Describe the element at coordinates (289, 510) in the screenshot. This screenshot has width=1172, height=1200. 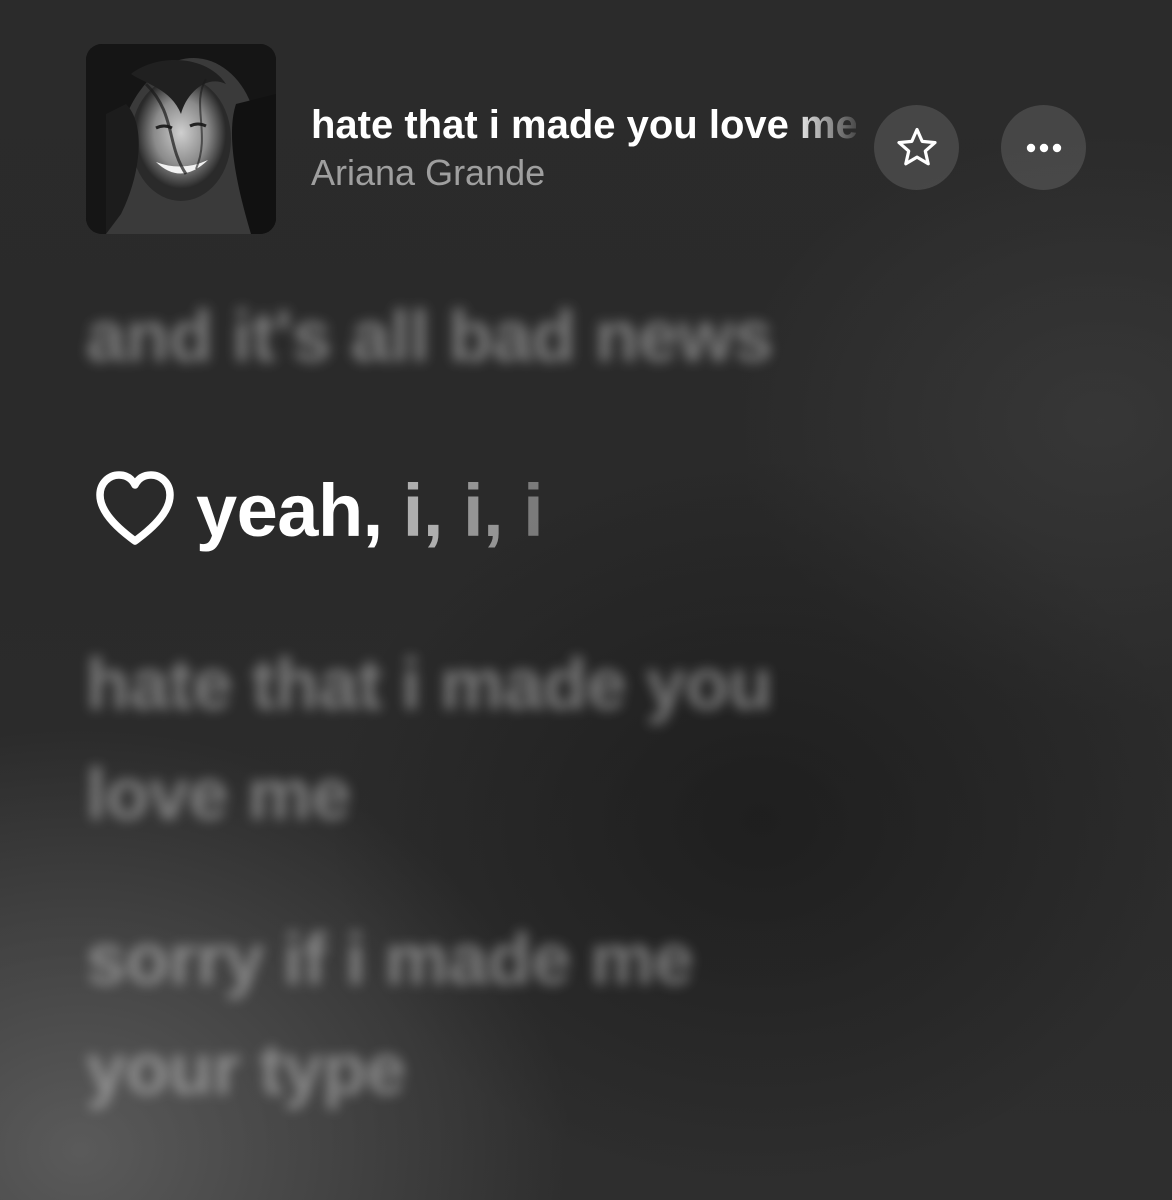
I see `lyric-sung-text: yeah,` at that location.